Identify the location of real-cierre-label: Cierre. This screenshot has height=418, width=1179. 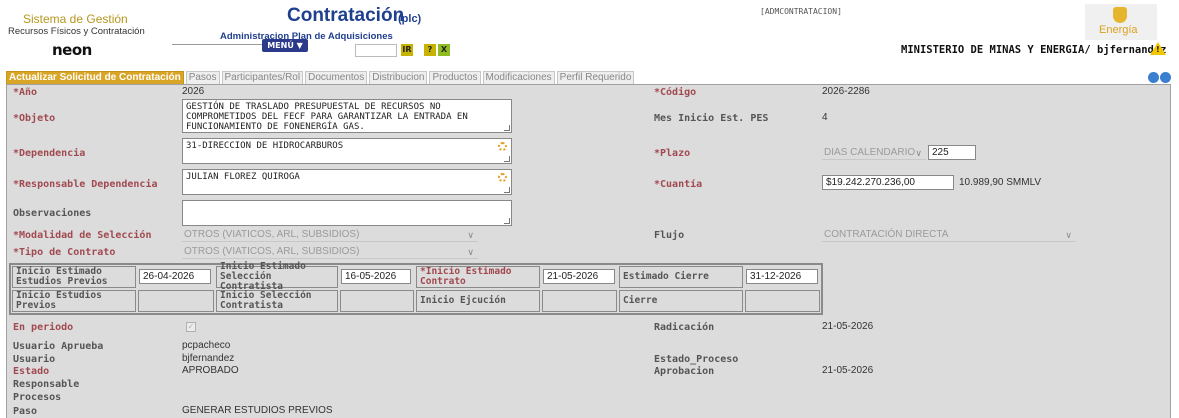
(681, 301).